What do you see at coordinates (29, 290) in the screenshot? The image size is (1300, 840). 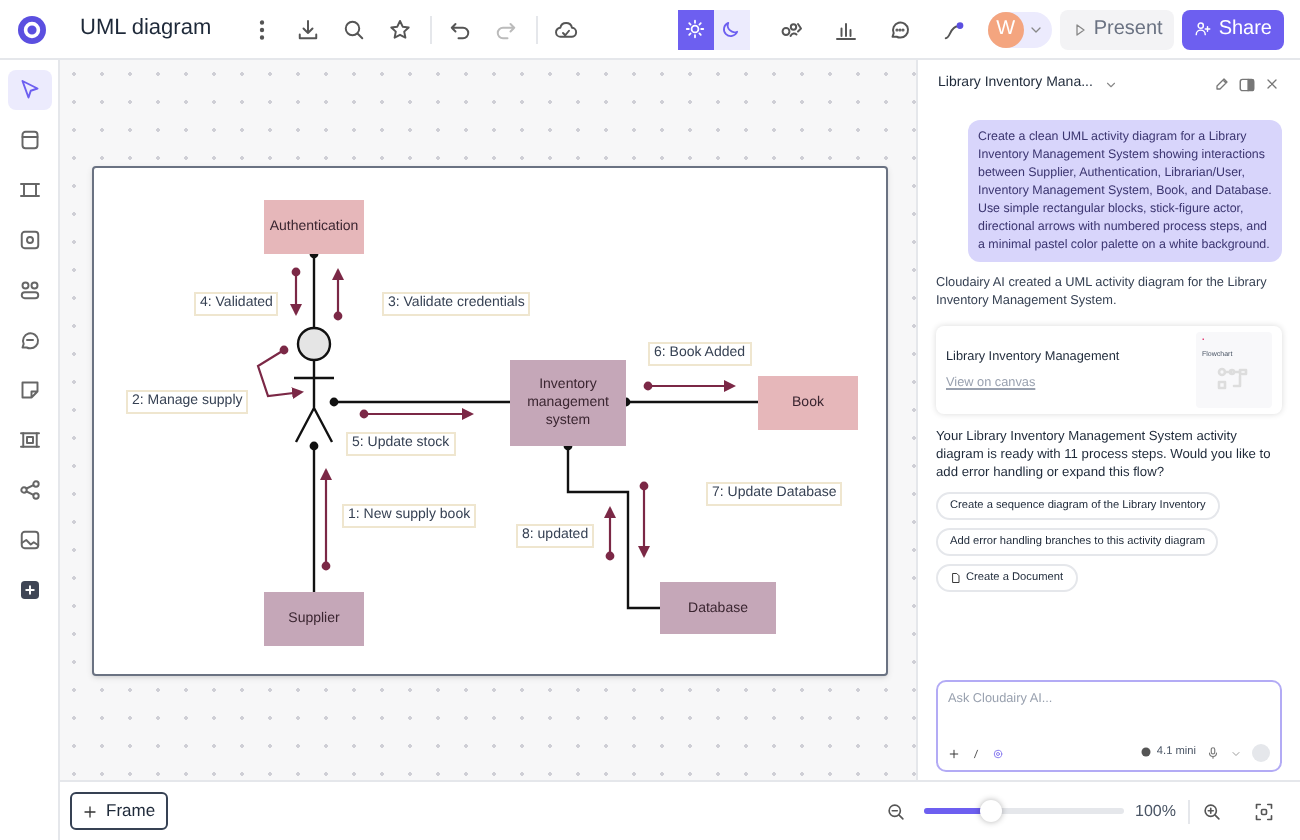 I see `shapes-icon` at bounding box center [29, 290].